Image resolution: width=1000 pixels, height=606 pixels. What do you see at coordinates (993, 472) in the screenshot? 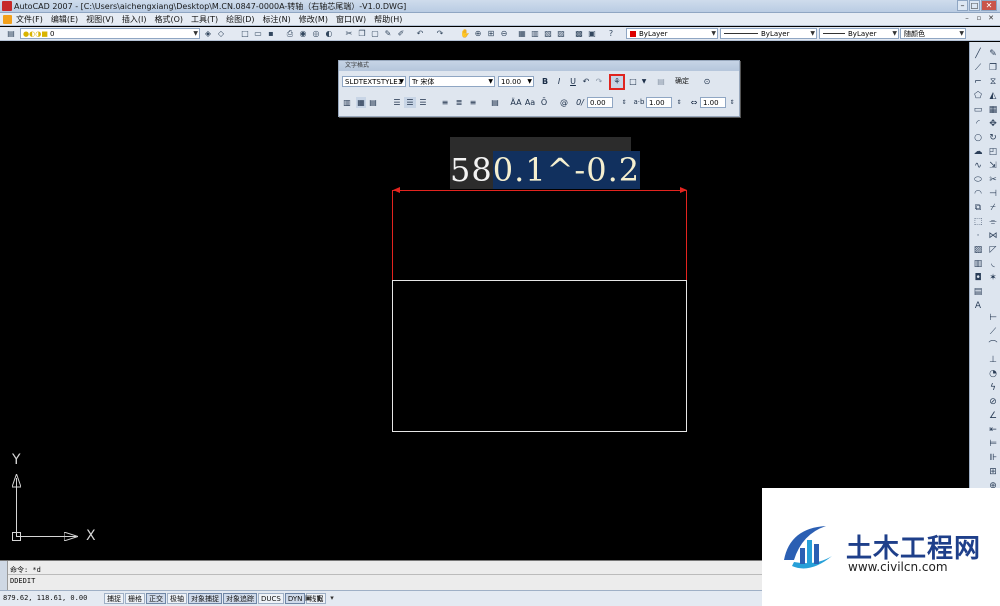
I see `tolerance-icon: ⊞` at bounding box center [993, 472].